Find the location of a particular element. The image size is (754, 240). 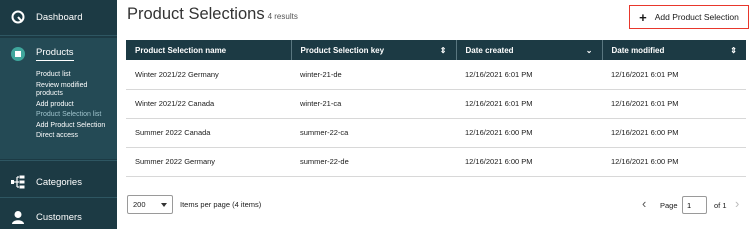

cell-key: winter-21-ca is located at coordinates (373, 104).